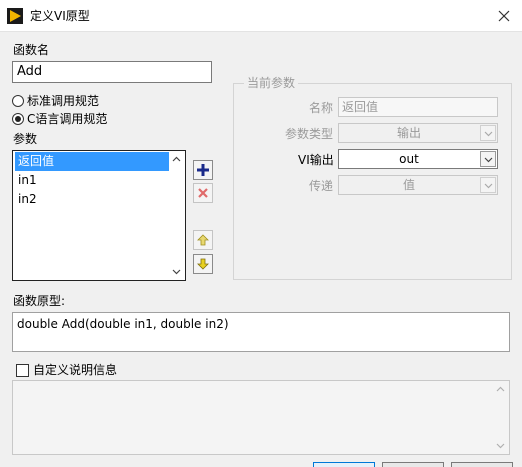 The height and width of the screenshot is (467, 522). I want to click on radio-button-selected, so click(18, 119).